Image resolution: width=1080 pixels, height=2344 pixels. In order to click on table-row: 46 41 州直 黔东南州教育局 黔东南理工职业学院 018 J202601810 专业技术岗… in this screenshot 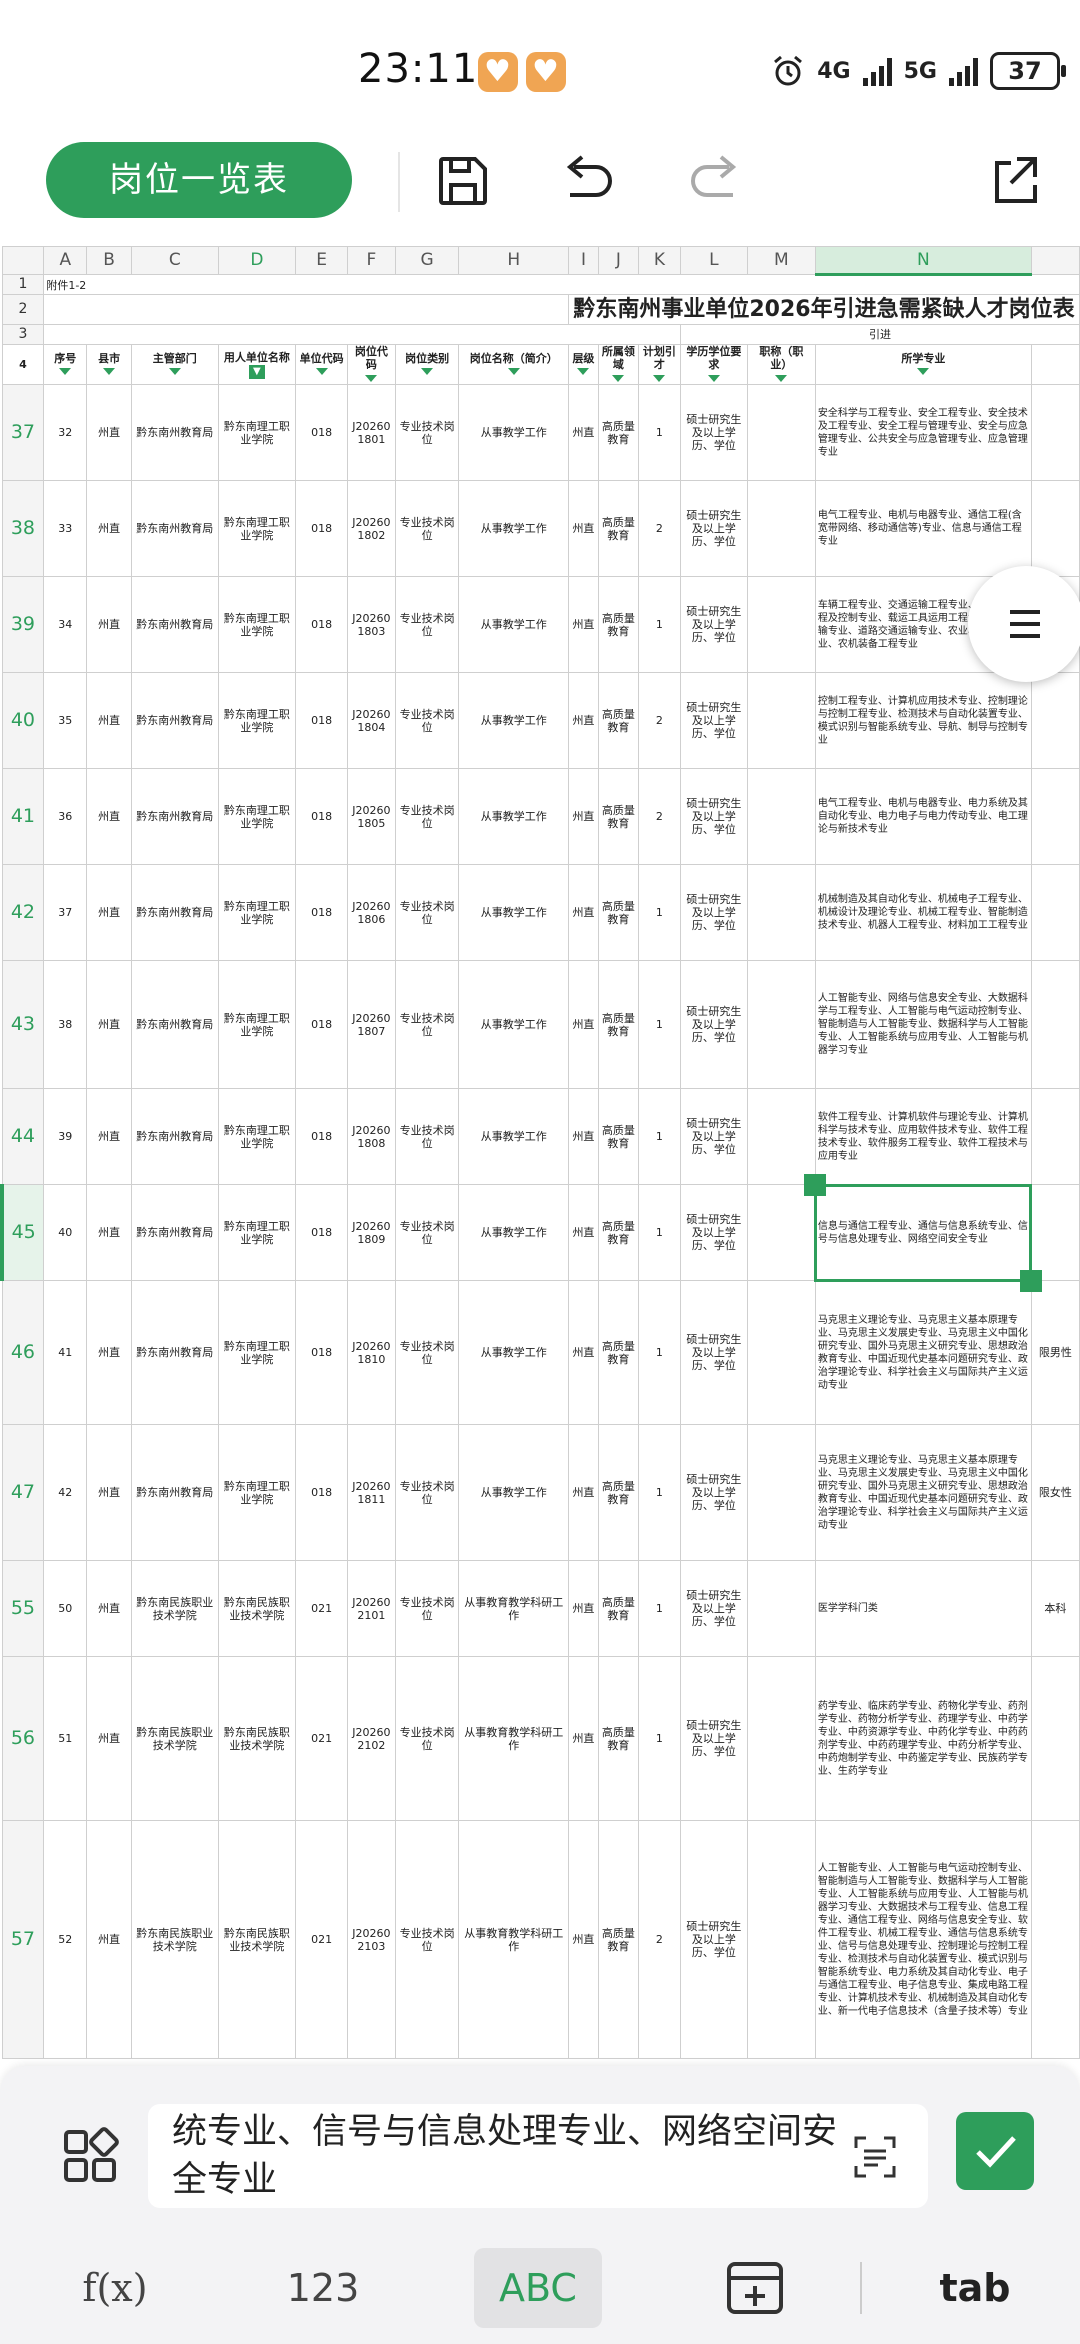, I will do `click(540, 1352)`.